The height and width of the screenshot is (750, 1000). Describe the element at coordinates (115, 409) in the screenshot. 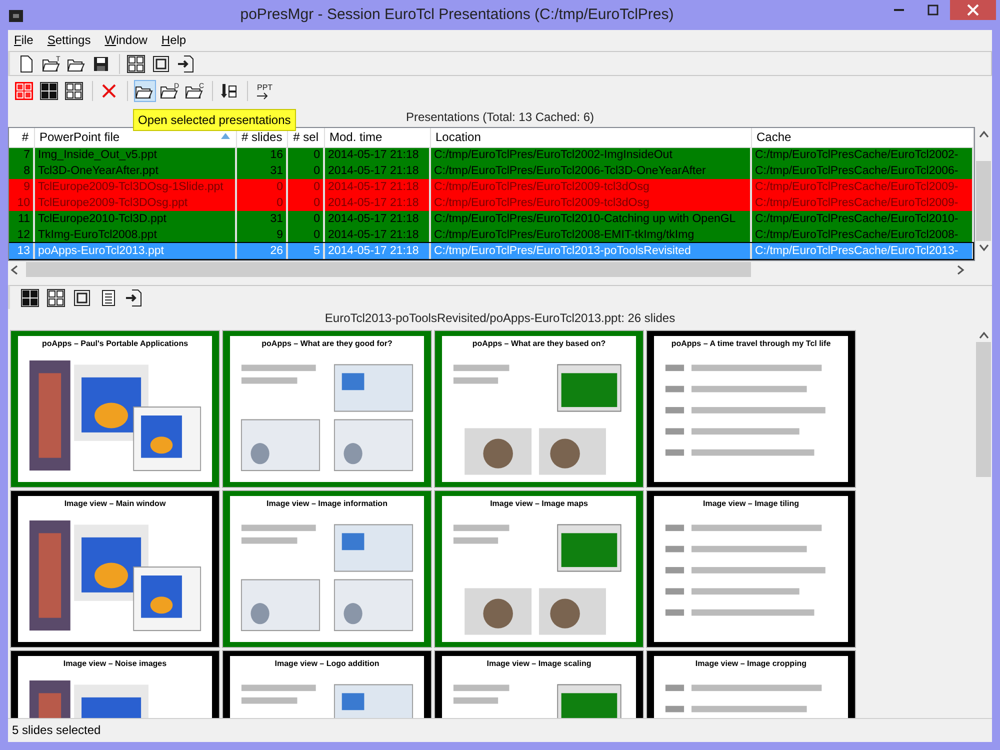

I see `slide-thumbnail: poApps – Paul's Portable Applications` at that location.